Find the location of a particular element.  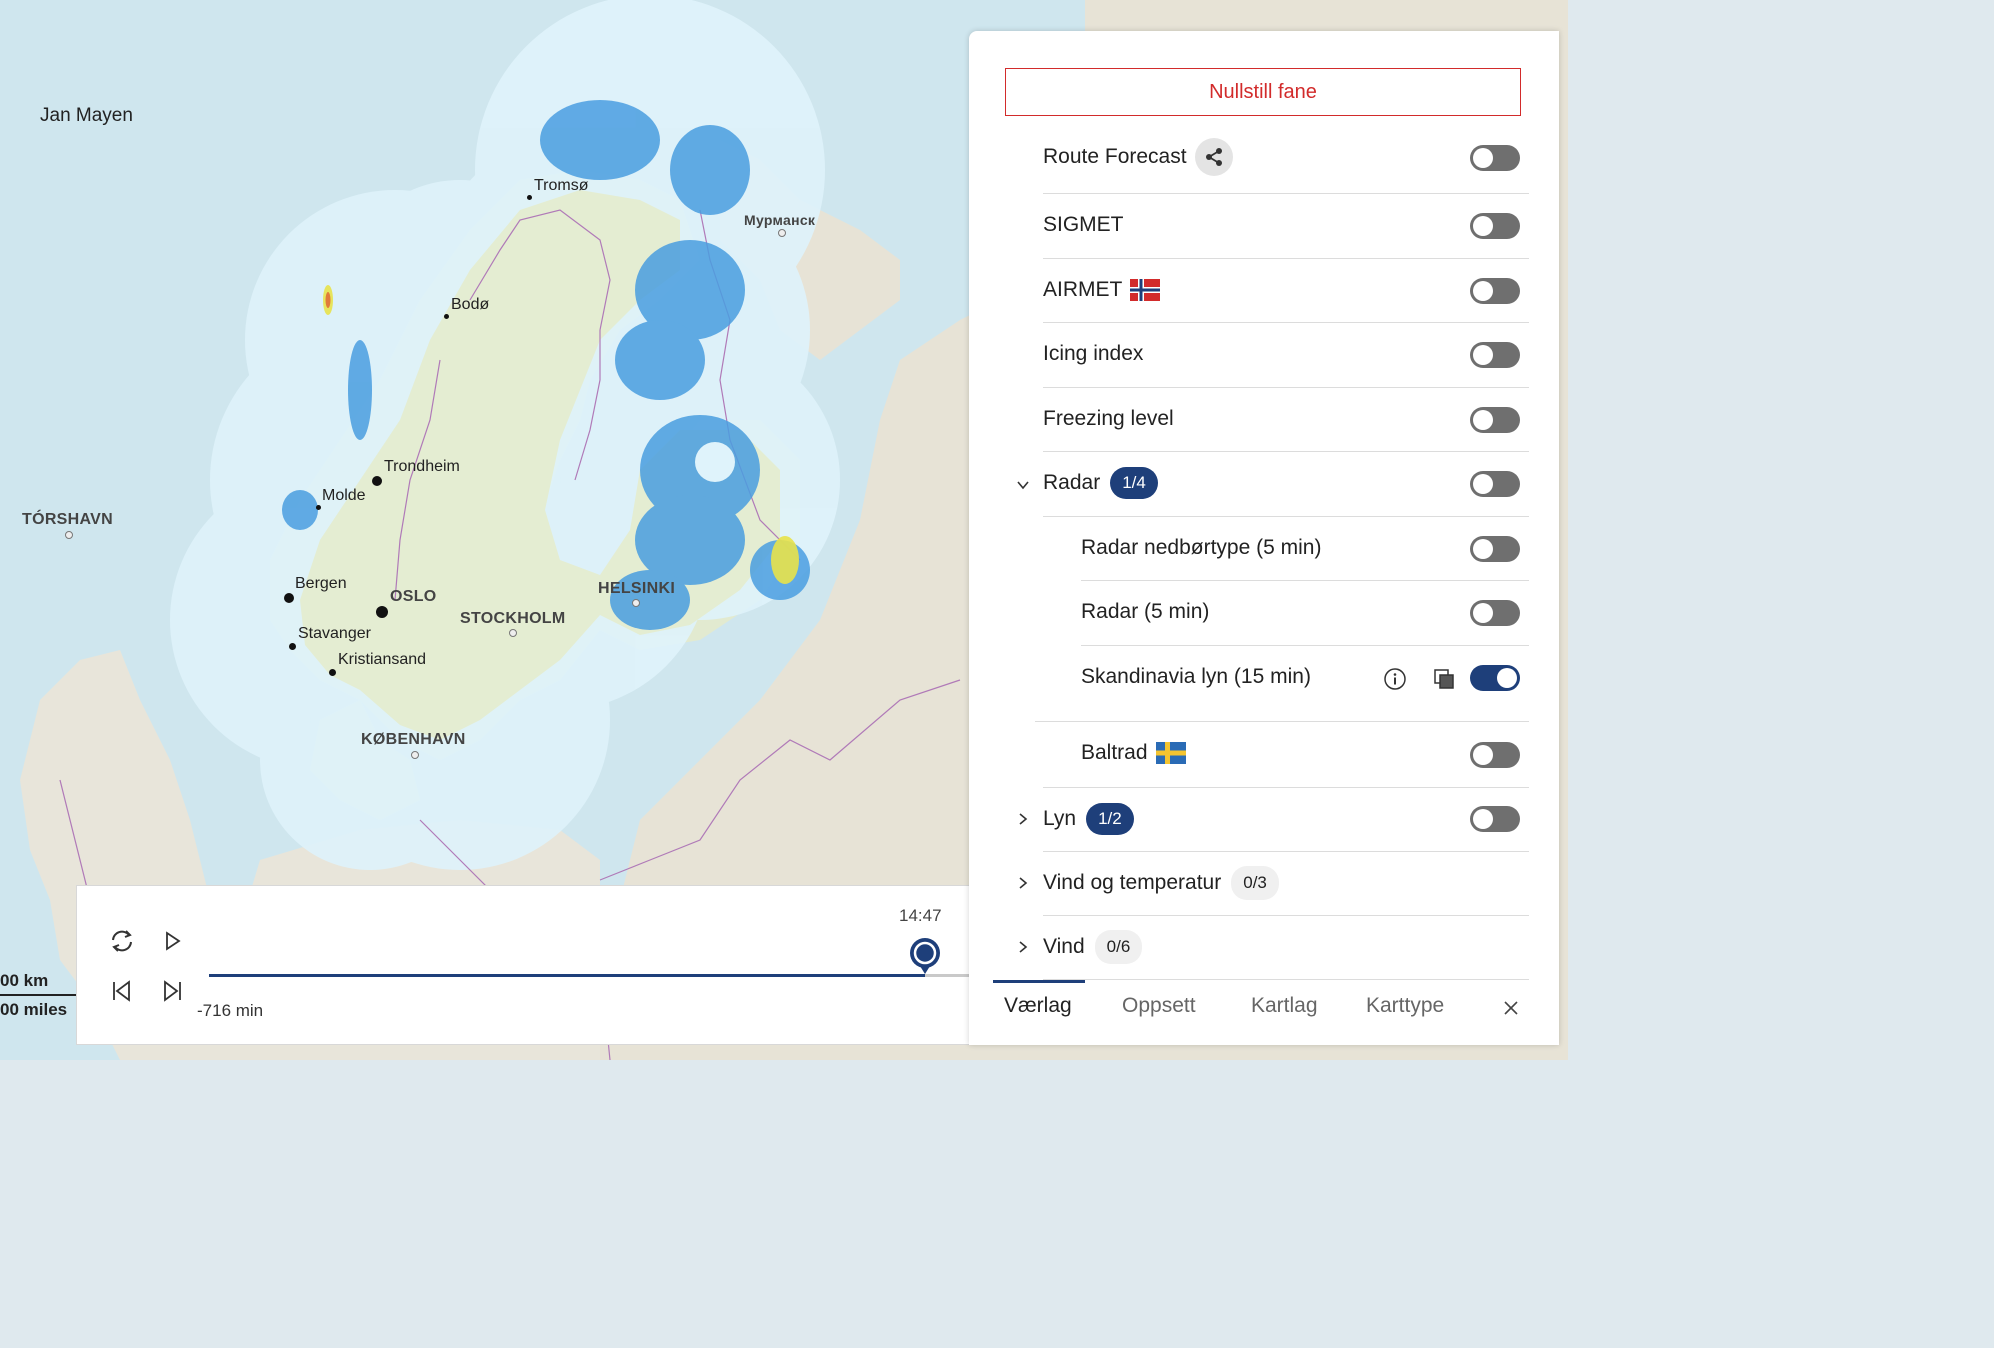

label-helsinki: HELSINKI is located at coordinates (637, 588).